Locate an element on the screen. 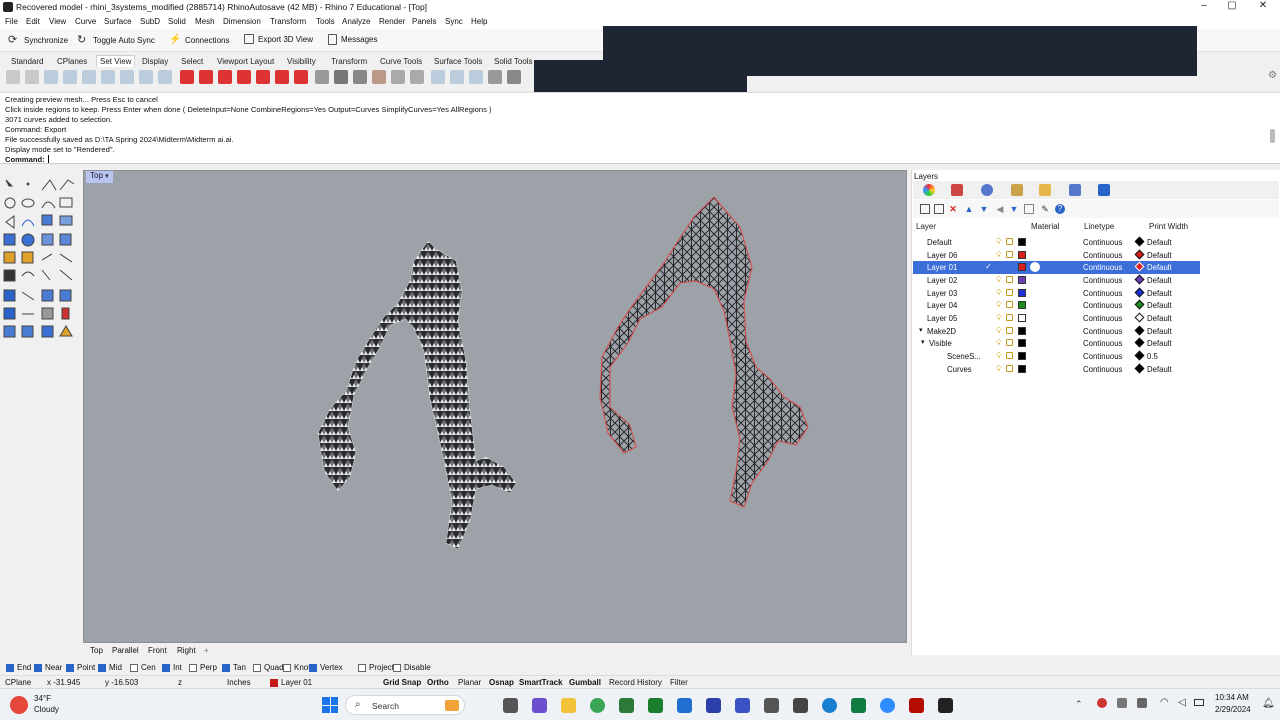 This screenshot has height=720, width=1280. tab-display: Display is located at coordinates (155, 61).